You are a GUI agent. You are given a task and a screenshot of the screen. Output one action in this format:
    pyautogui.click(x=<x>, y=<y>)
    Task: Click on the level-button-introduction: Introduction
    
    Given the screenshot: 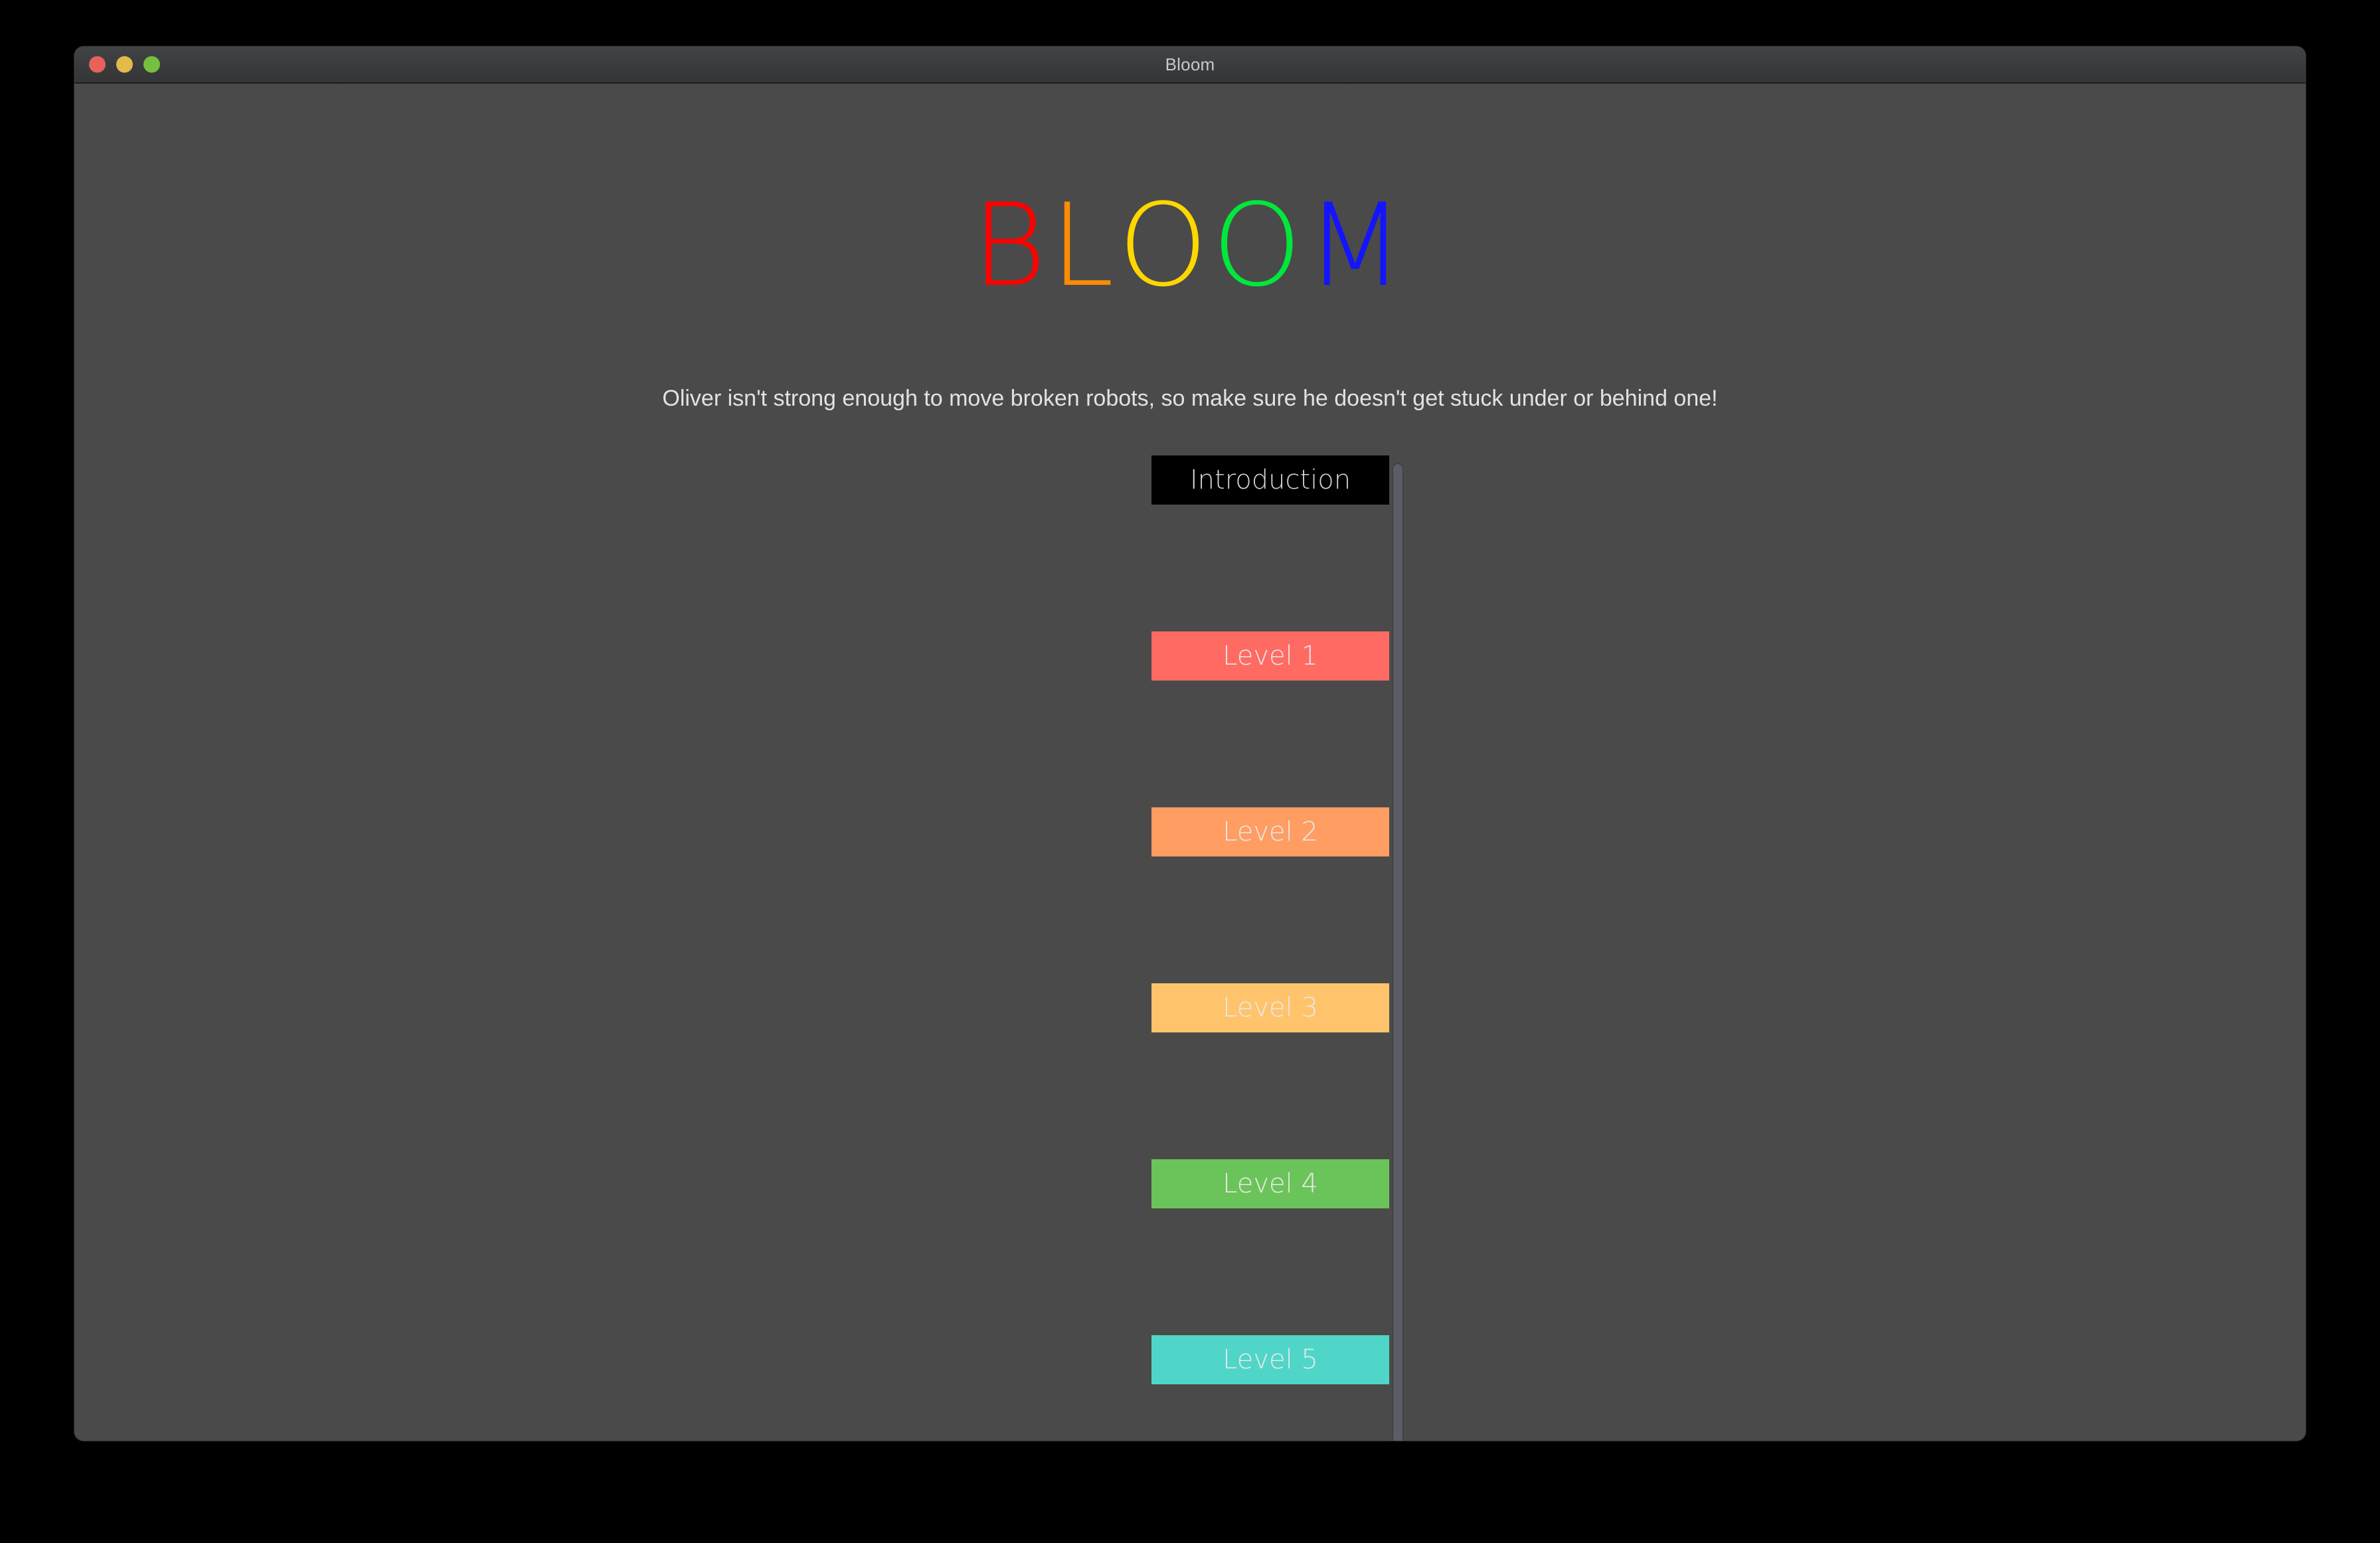 What is the action you would take?
    pyautogui.click(x=1270, y=480)
    